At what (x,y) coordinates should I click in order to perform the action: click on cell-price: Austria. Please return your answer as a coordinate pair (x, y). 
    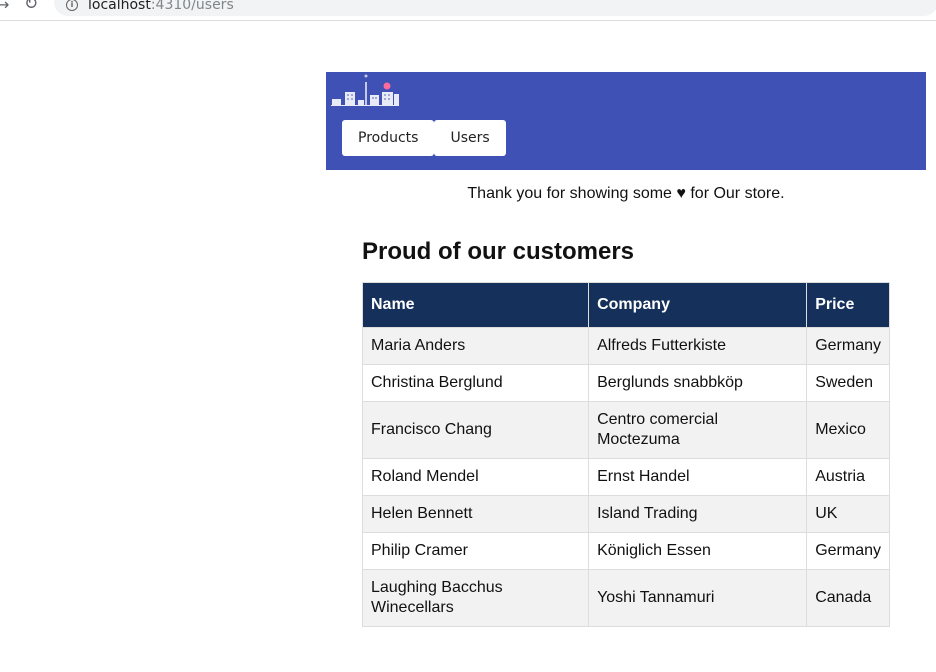
    Looking at the image, I should click on (848, 477).